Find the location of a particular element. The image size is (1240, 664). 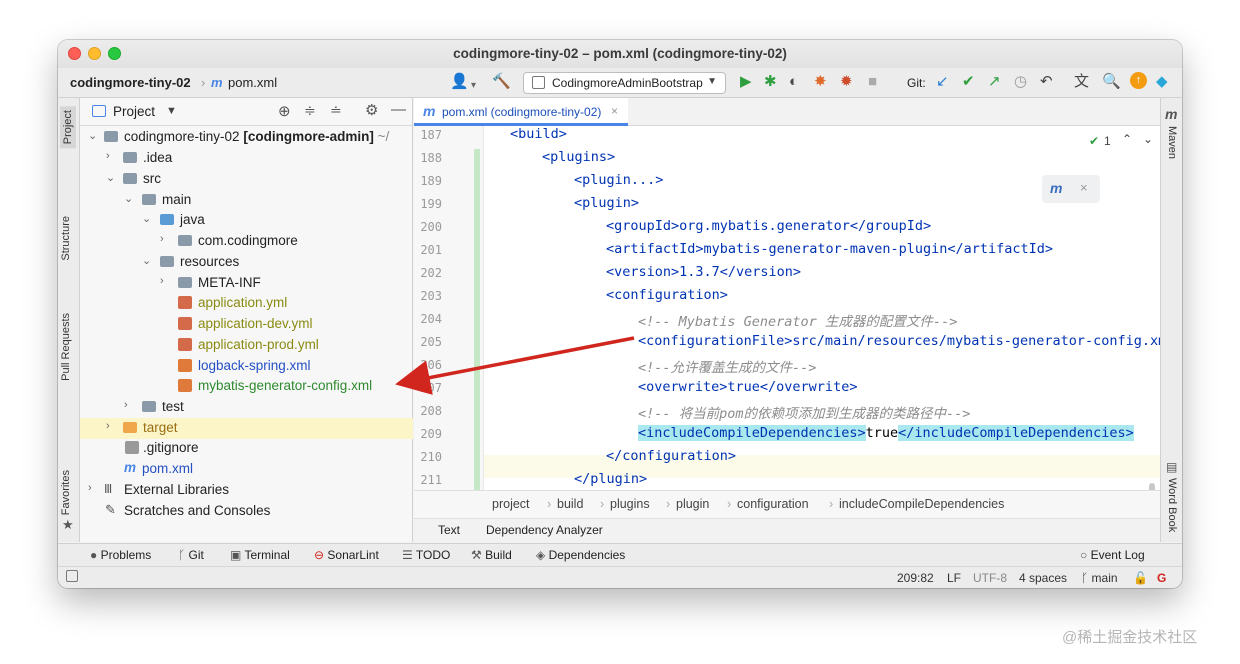

tool-terminal: ▣ Terminal is located at coordinates (260, 555).